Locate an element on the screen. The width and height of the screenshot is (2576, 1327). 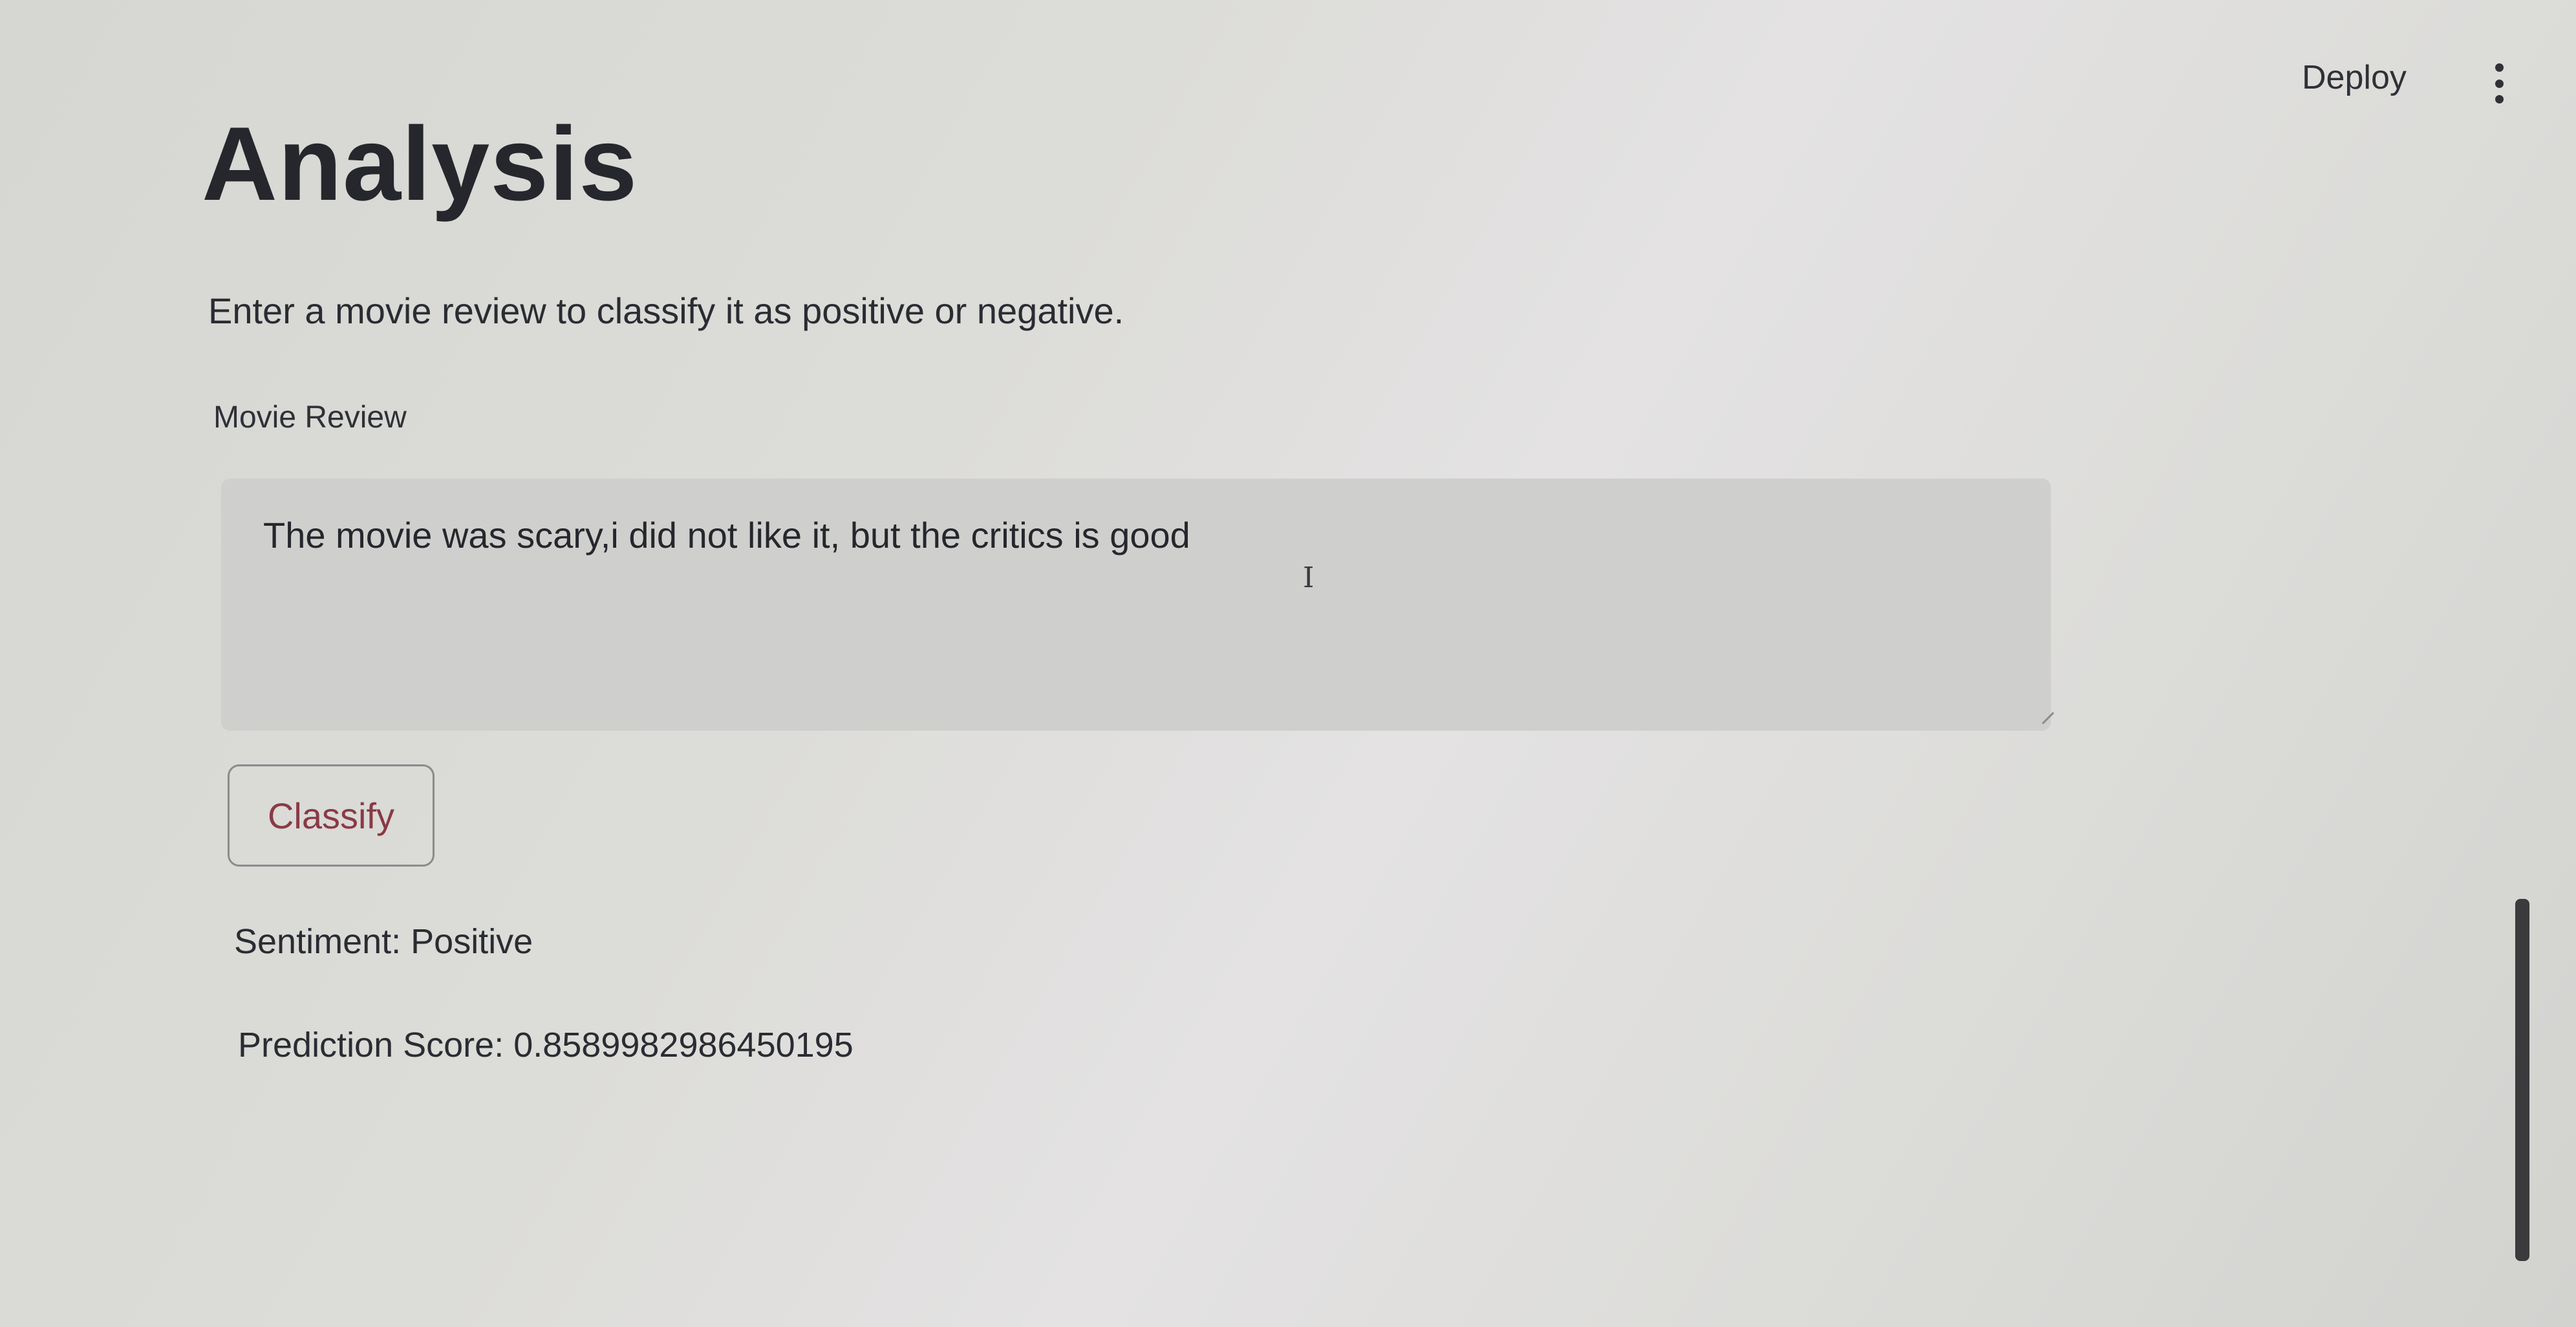
text-cursor-icon: I is located at coordinates (1309, 577).